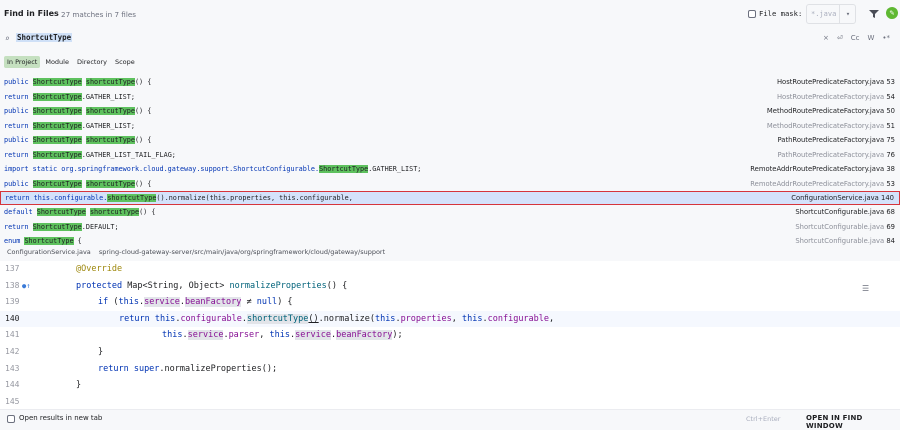 This screenshot has width=900, height=430. Describe the element at coordinates (855, 38) in the screenshot. I see `match-case-toggle: Cc` at that location.